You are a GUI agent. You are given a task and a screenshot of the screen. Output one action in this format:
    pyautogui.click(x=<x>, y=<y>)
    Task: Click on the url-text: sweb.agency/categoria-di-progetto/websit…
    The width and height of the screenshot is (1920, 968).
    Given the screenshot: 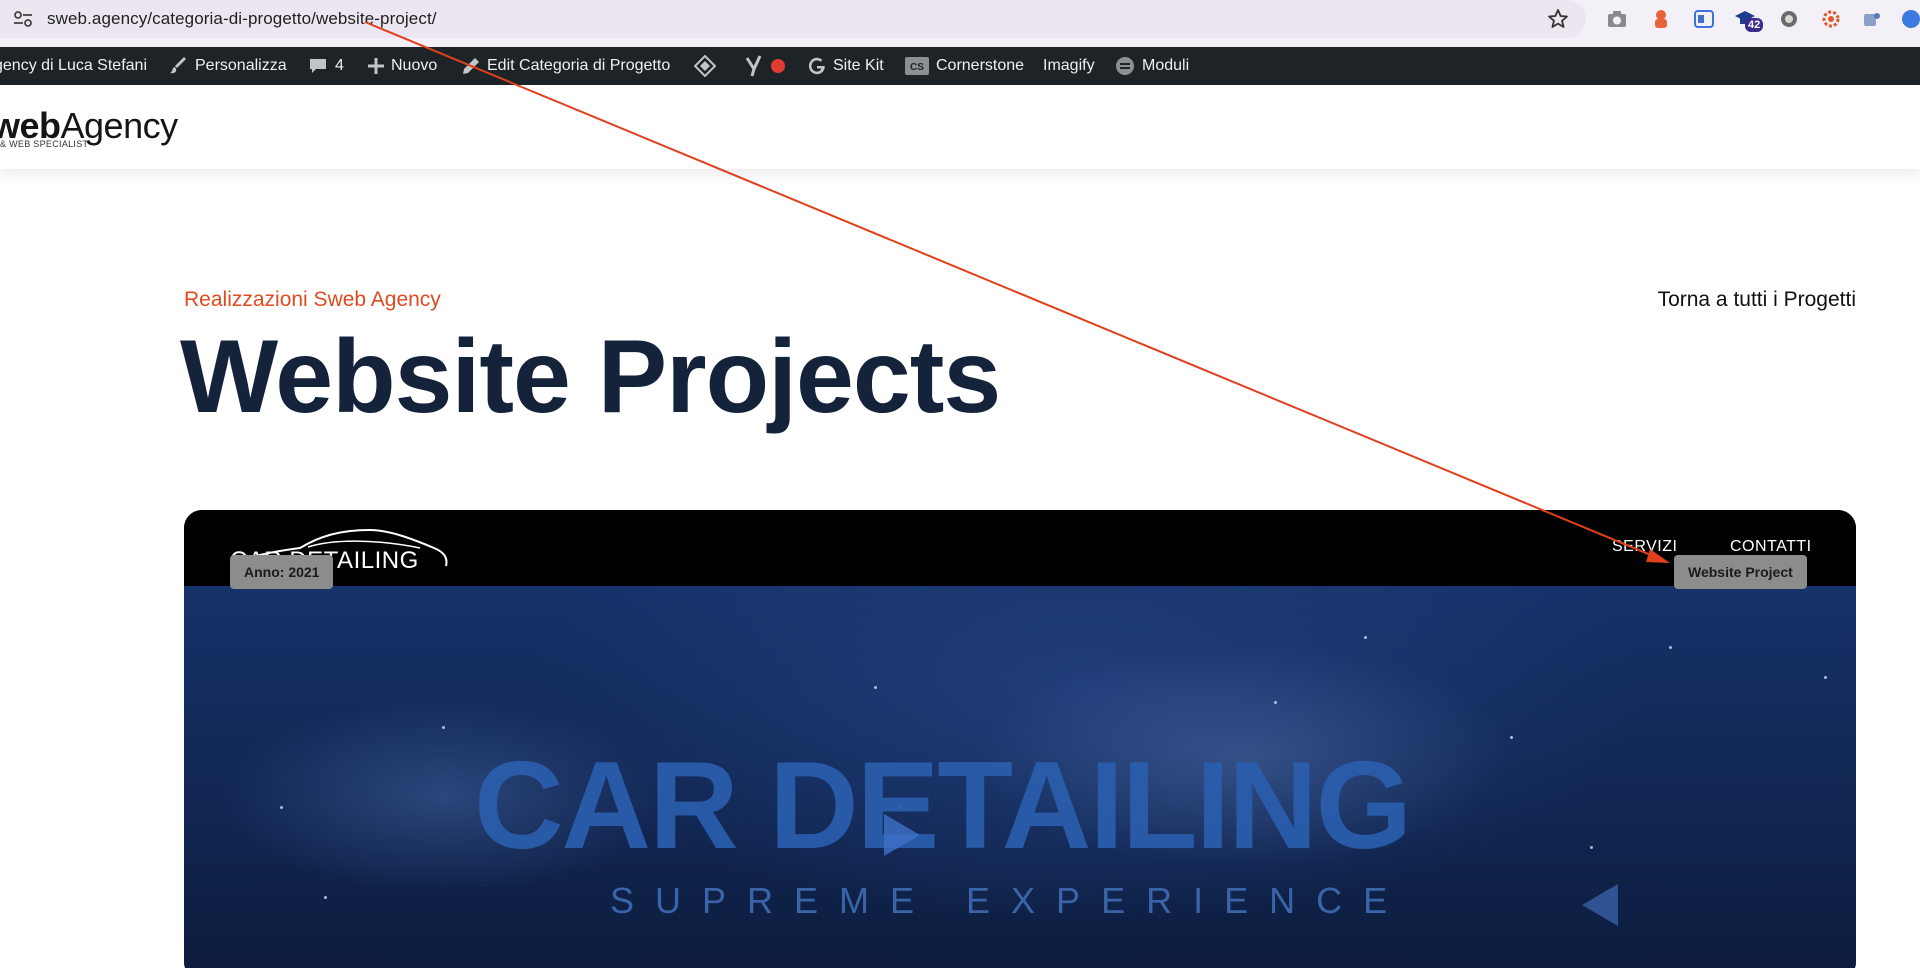 What is the action you would take?
    pyautogui.click(x=242, y=19)
    